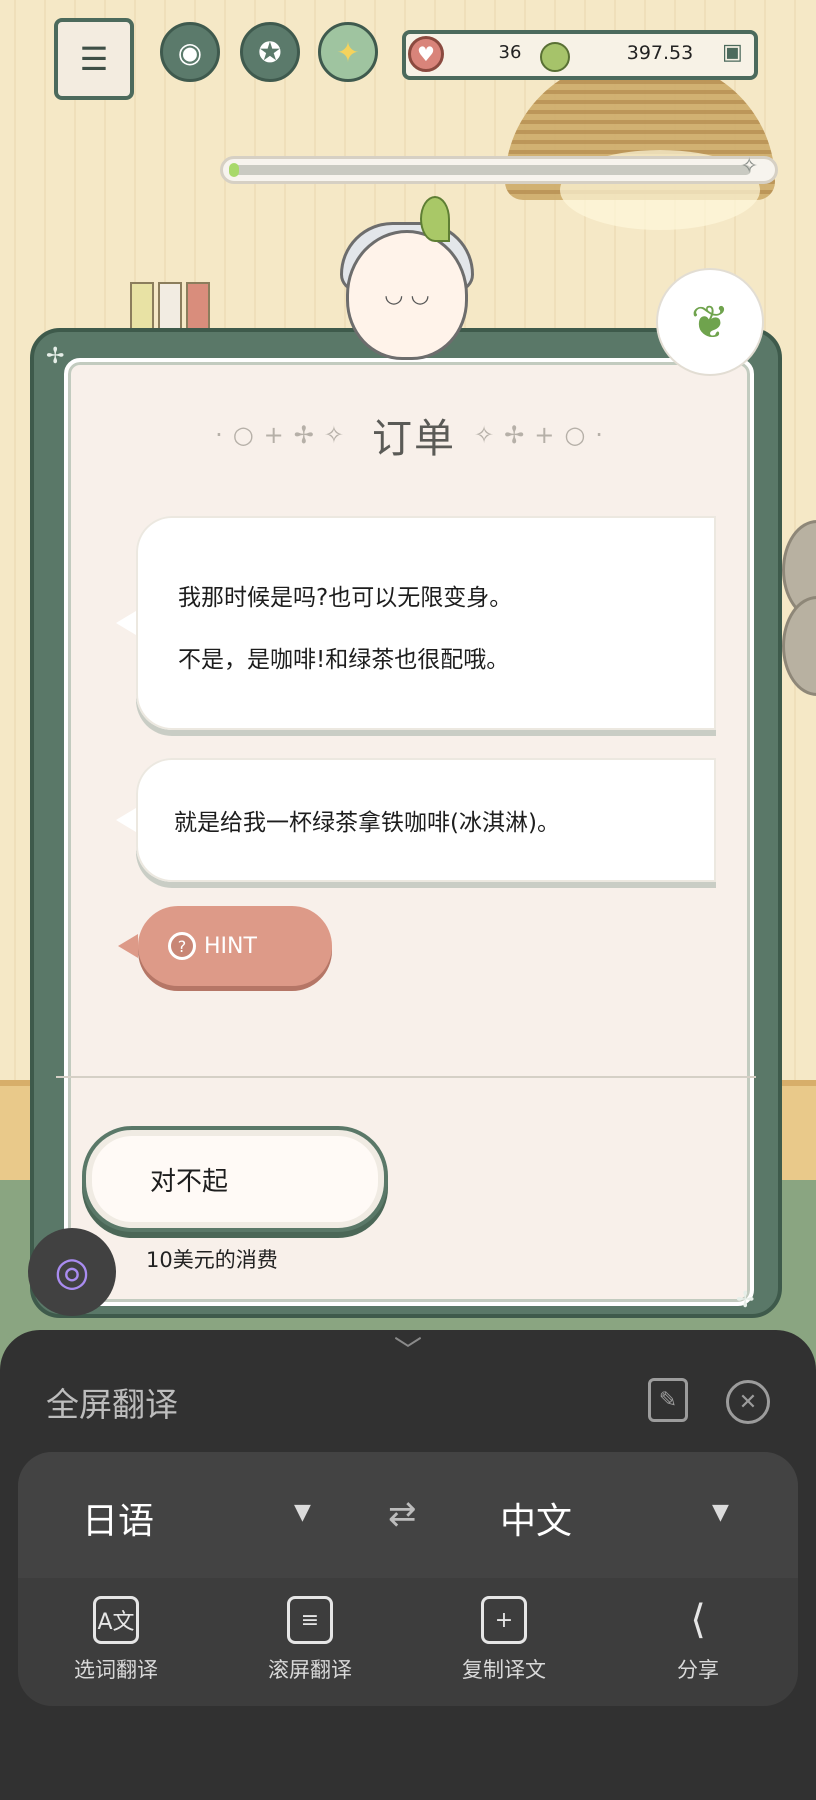 This screenshot has height=1800, width=816. What do you see at coordinates (748, 1402) in the screenshot?
I see `close-icon: ✕` at bounding box center [748, 1402].